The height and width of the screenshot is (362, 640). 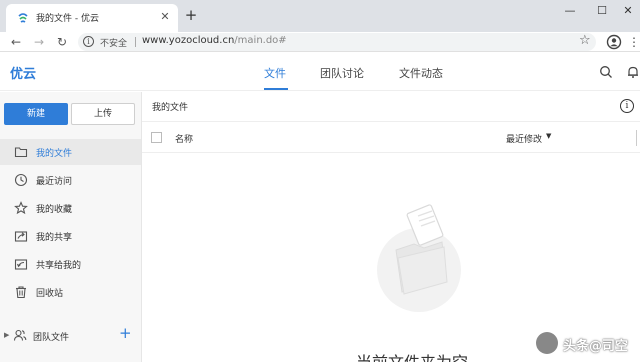 I want to click on search-icon, so click(x=606, y=72).